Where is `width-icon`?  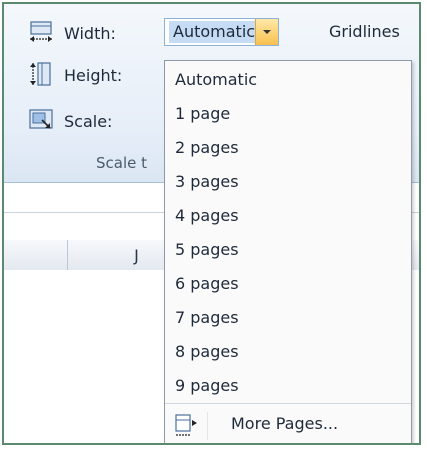
width-icon is located at coordinates (41, 31).